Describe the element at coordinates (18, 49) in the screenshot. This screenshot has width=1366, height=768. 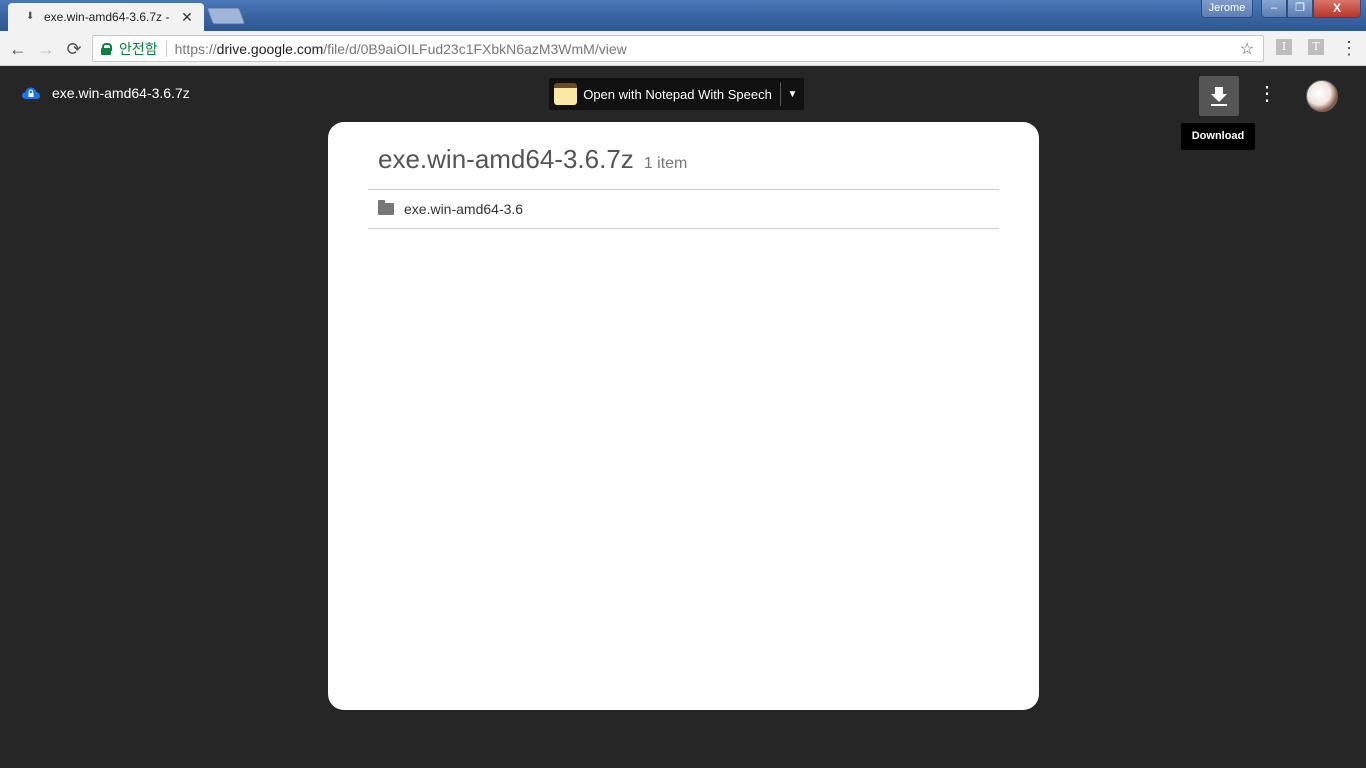
I see `back-arrow-icon: ←` at that location.